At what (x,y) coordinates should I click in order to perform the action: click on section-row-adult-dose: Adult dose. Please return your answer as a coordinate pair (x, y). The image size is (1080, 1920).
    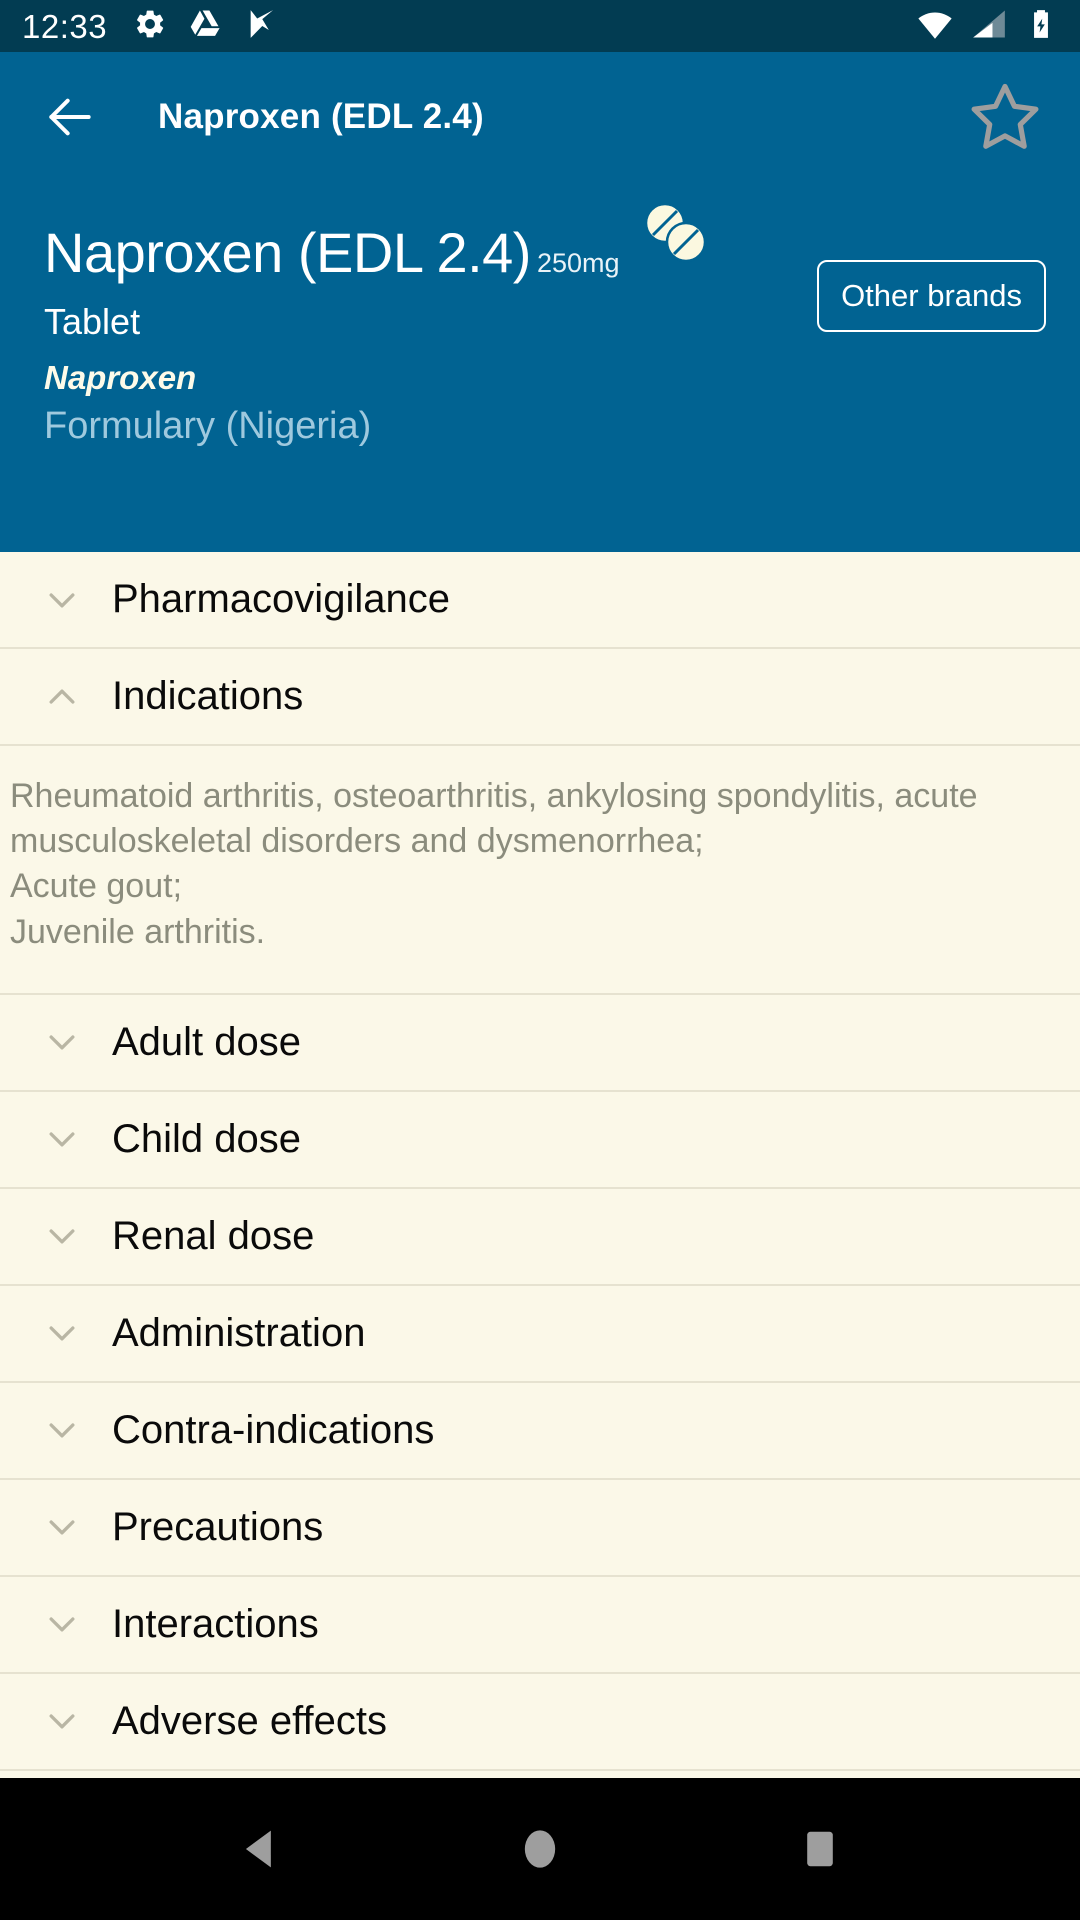
    Looking at the image, I should click on (540, 1043).